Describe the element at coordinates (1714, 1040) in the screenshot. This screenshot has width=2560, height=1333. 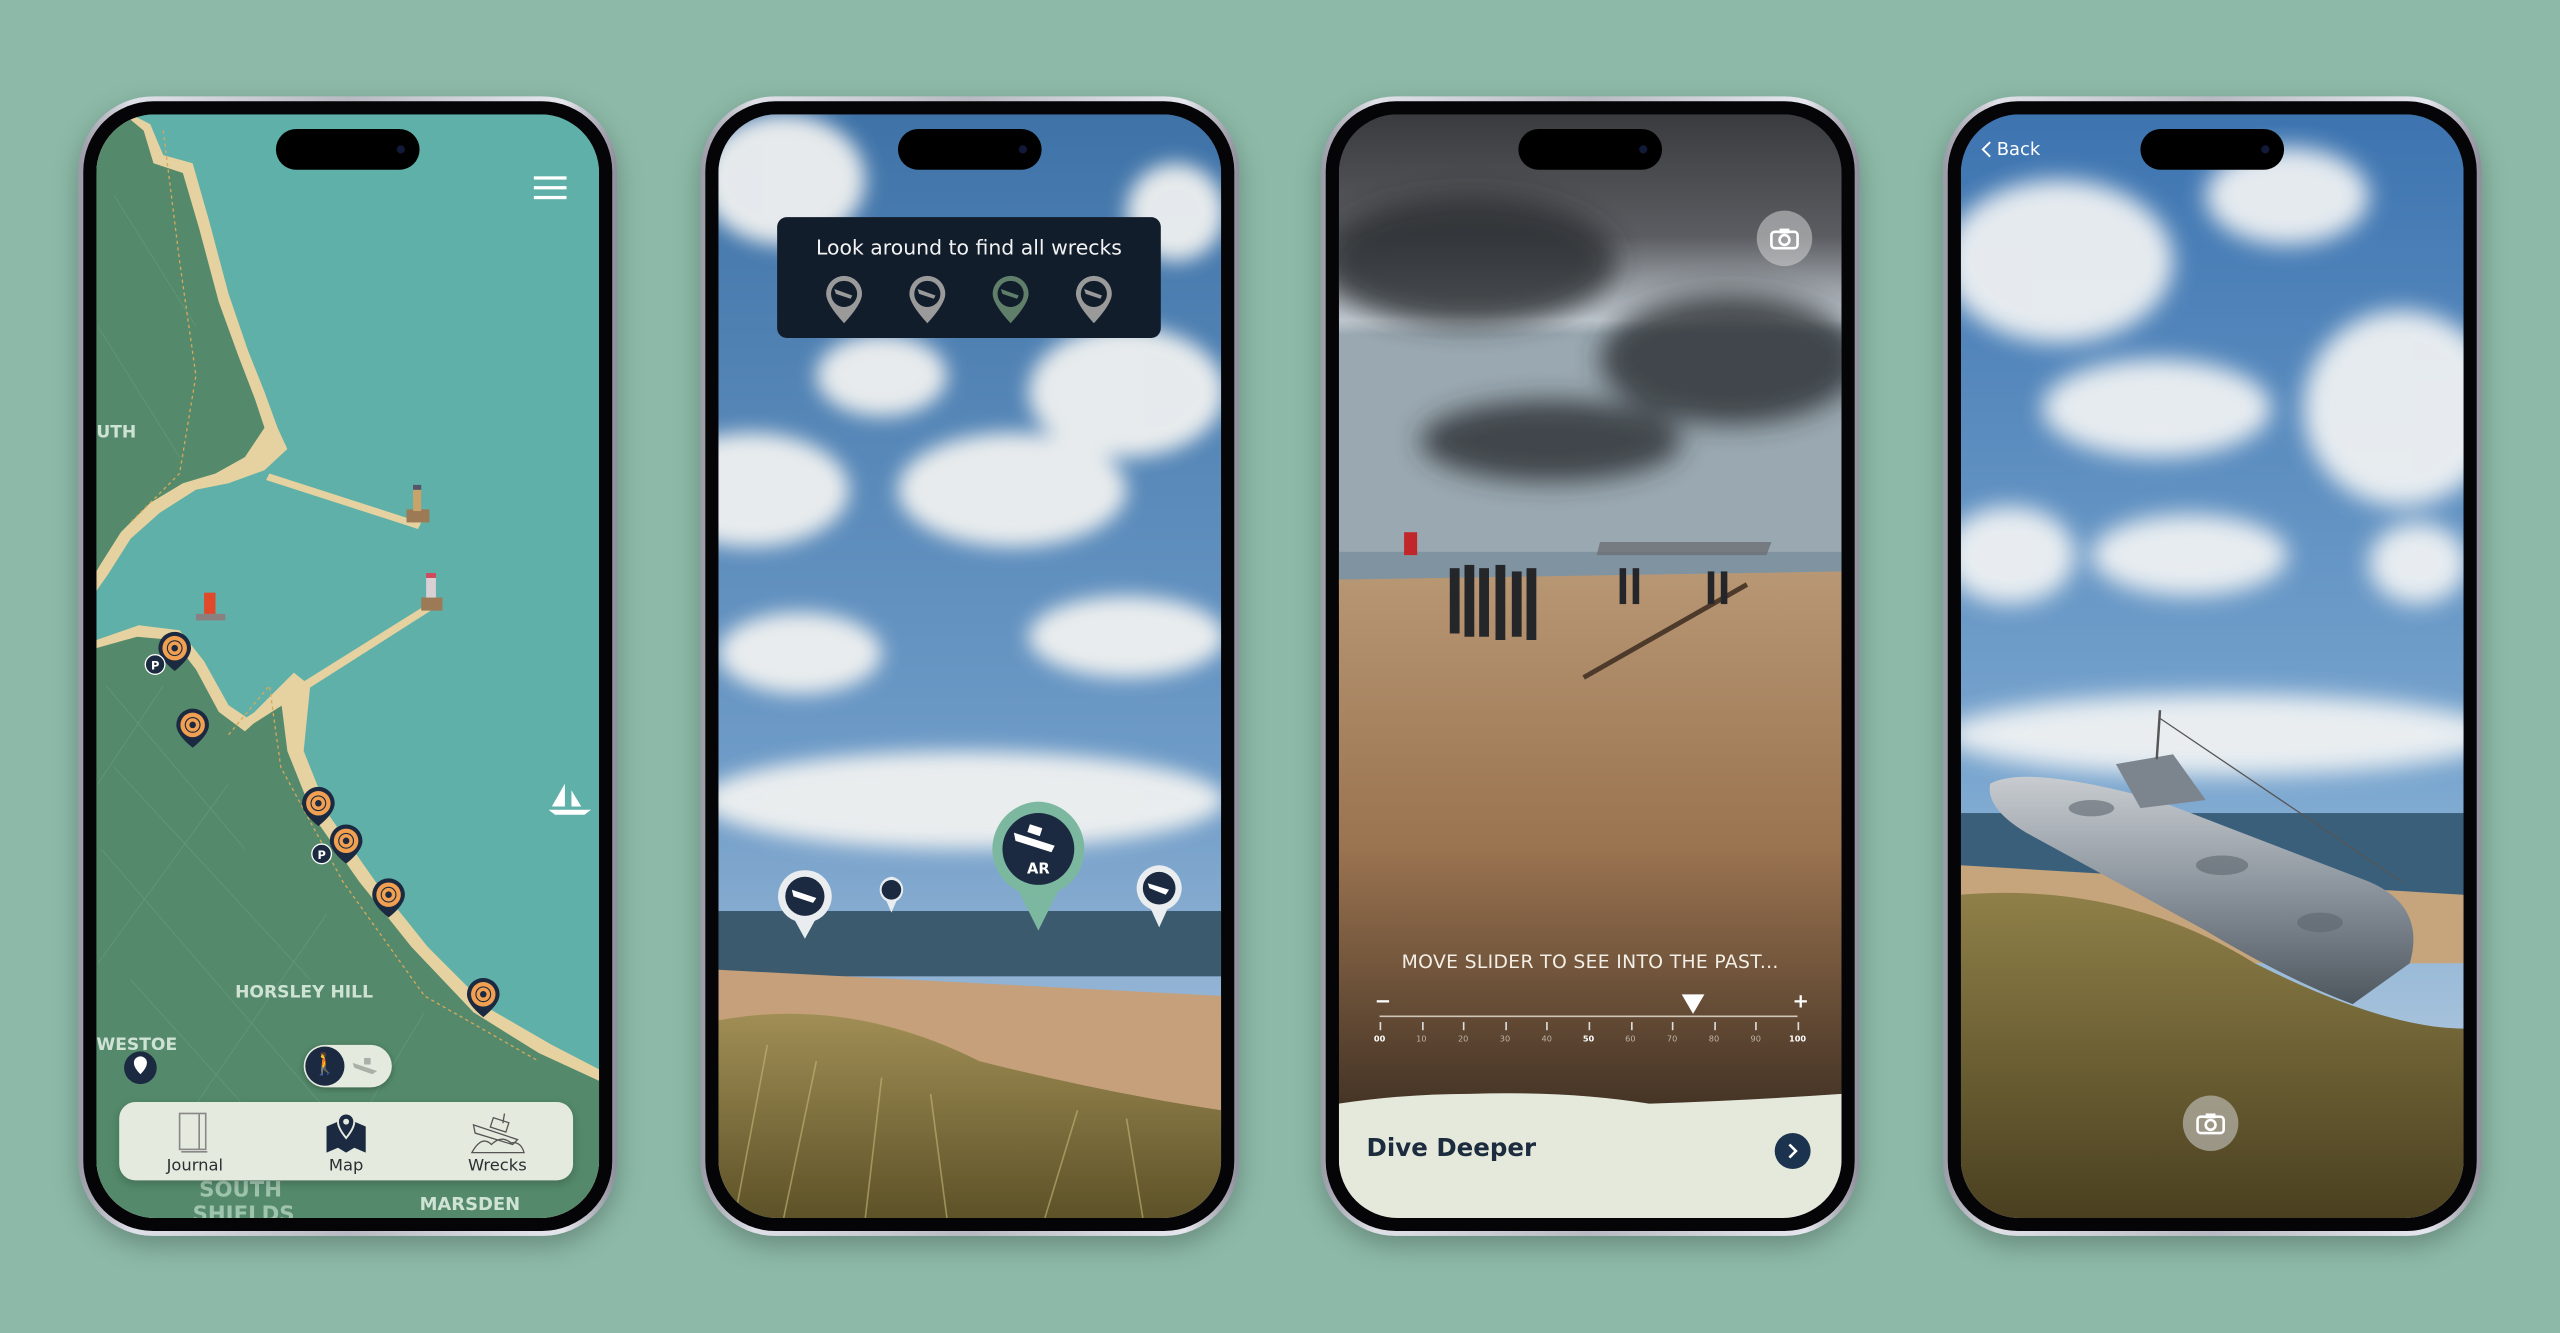
I see `slider-tick-label: 80` at that location.